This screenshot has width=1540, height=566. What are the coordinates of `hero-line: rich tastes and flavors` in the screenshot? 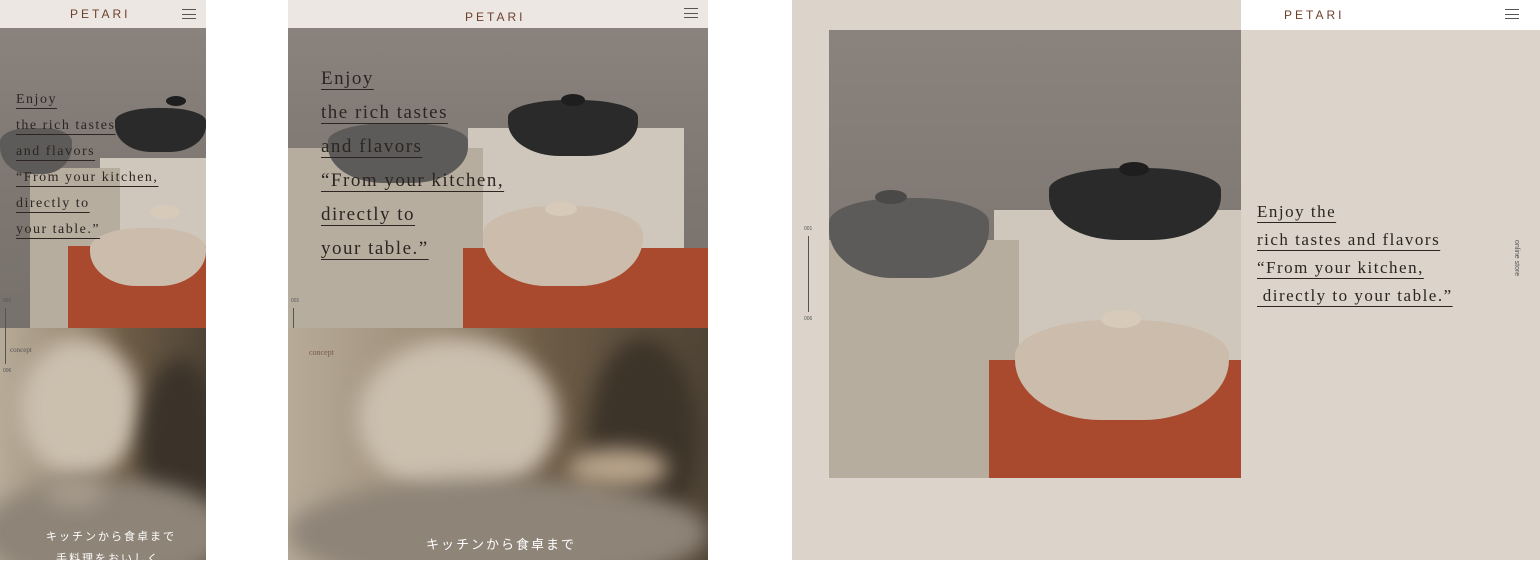 It's located at (1349, 239).